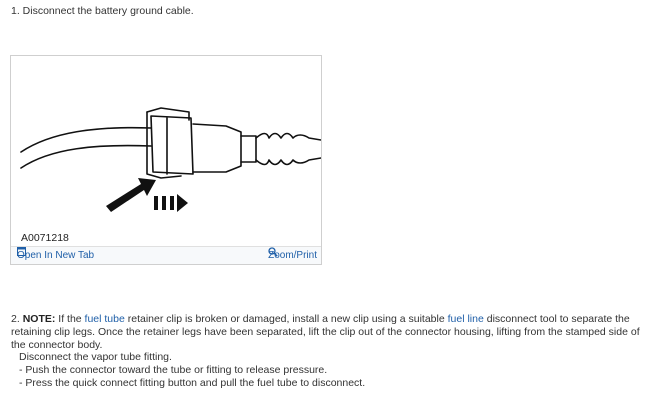 The image size is (650, 404). Describe the element at coordinates (166, 255) in the screenshot. I see `figure-toolbar: Open In New Tab Zoom/Print` at that location.